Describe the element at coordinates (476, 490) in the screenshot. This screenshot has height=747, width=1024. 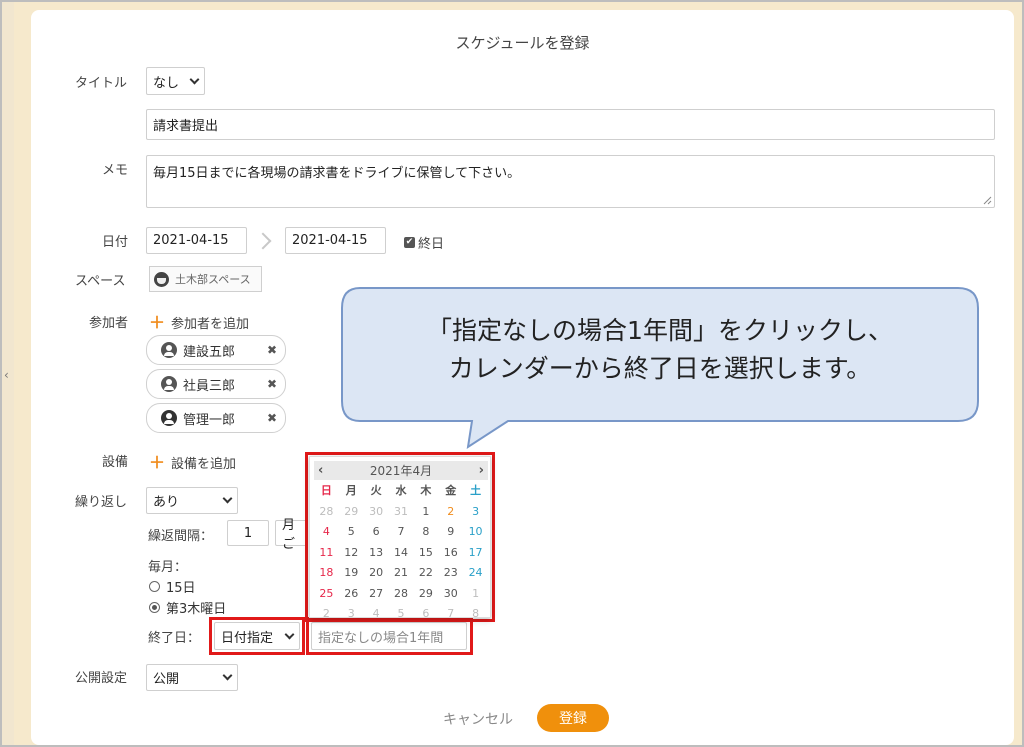
I see `calendar-weekday: 土` at that location.